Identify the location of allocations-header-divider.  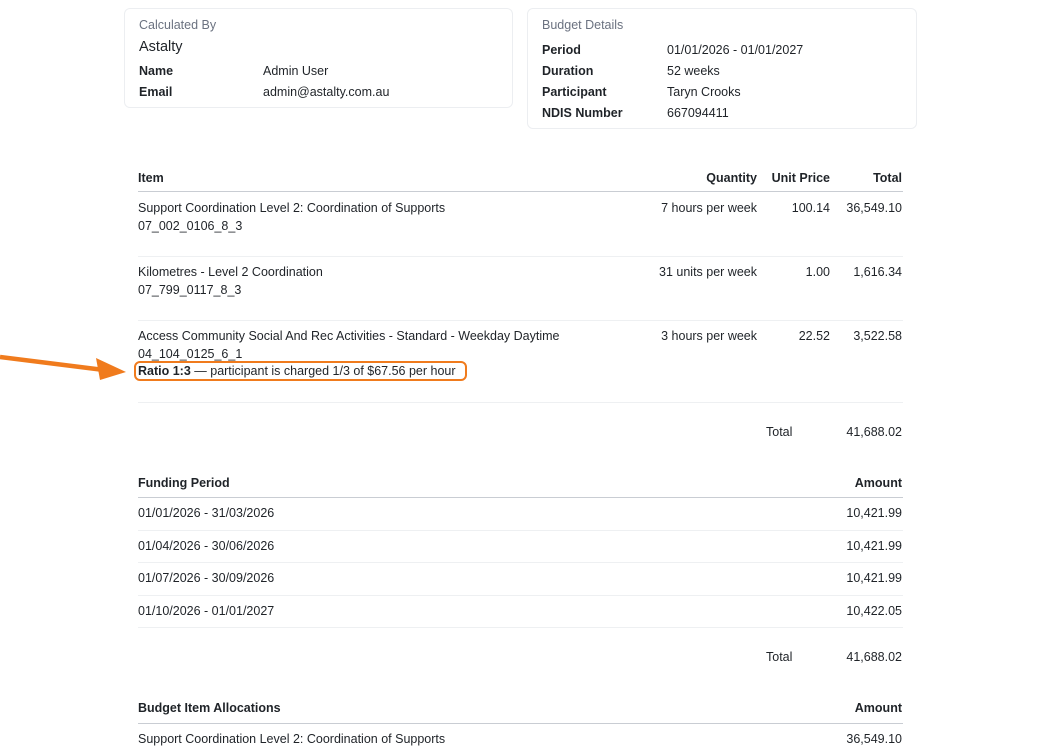
(520, 723).